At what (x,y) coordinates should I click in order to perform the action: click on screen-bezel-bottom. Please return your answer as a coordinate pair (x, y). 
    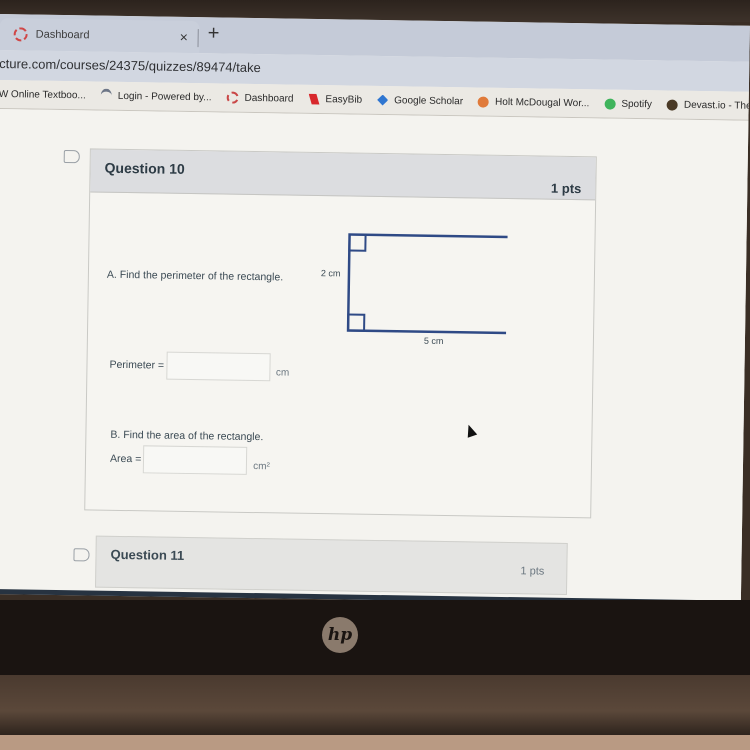
    Looking at the image, I should click on (375, 637).